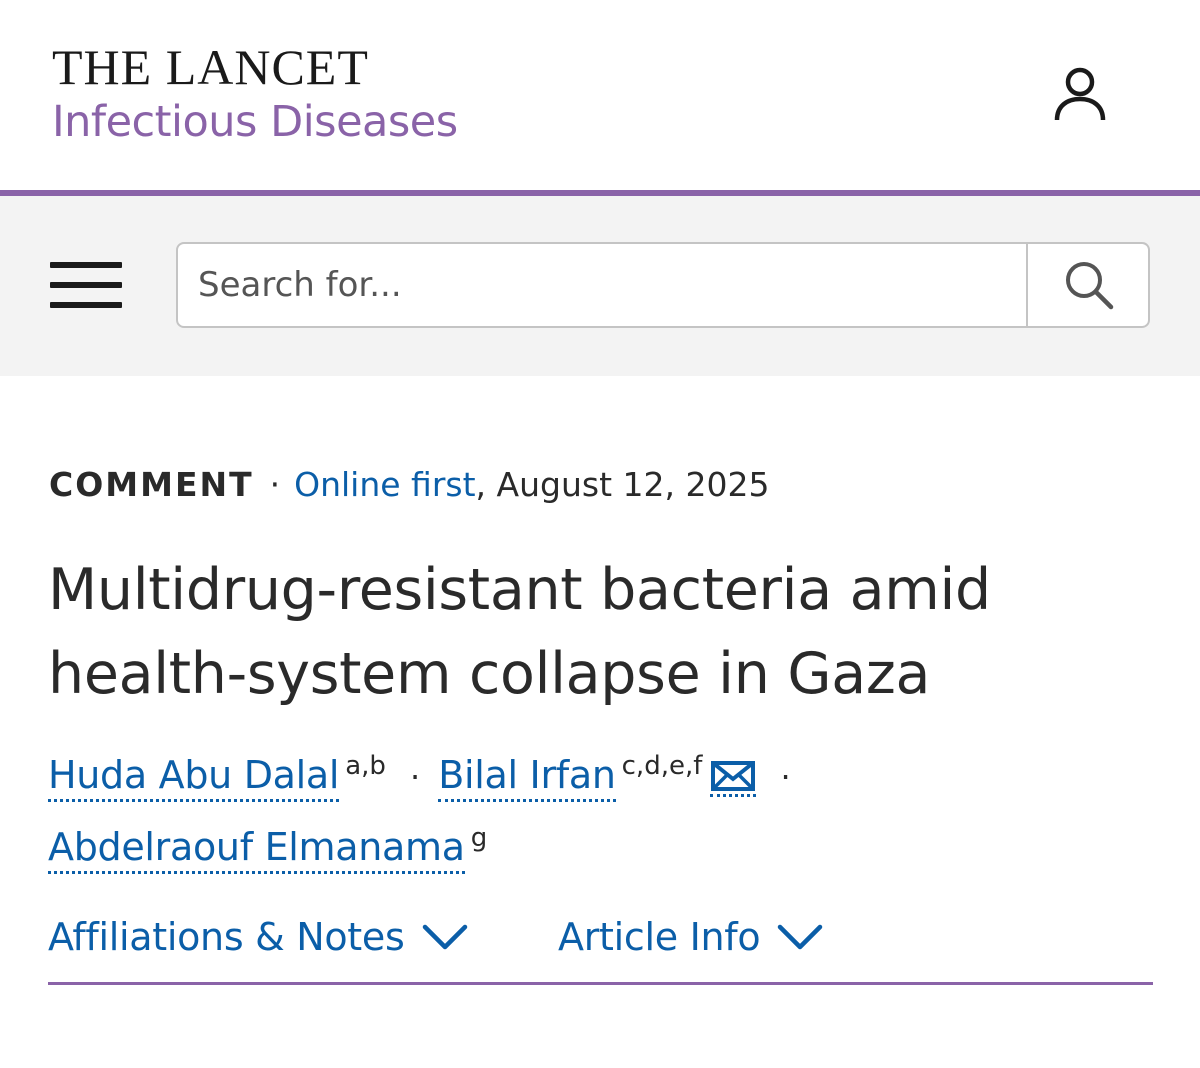 This screenshot has width=1200, height=1068. I want to click on user-account-button, so click(1080, 94).